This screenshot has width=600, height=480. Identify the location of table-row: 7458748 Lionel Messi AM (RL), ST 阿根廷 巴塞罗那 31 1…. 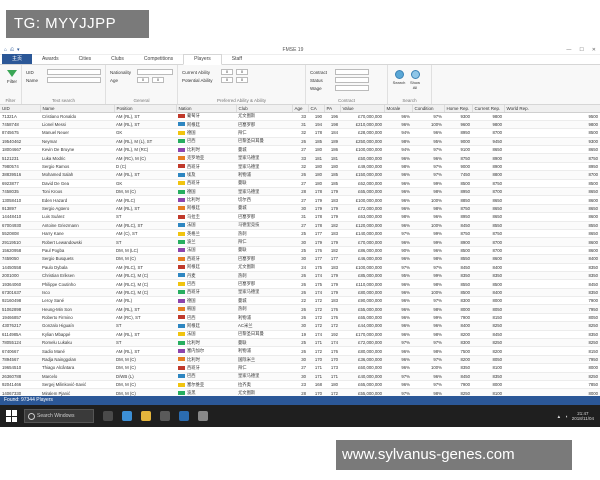
(300, 125).